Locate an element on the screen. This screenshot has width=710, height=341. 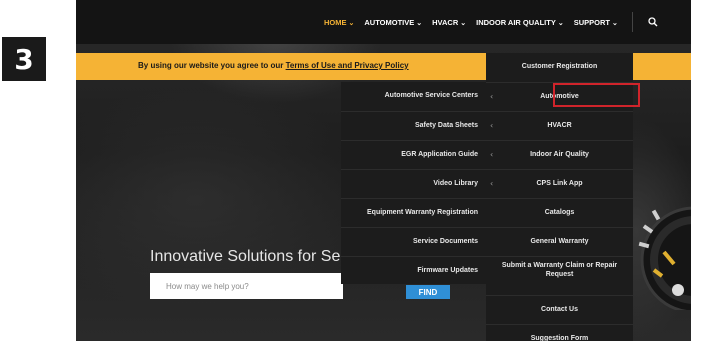
nav-item-hvacr: HVACR ⌄ is located at coordinates (449, 22).